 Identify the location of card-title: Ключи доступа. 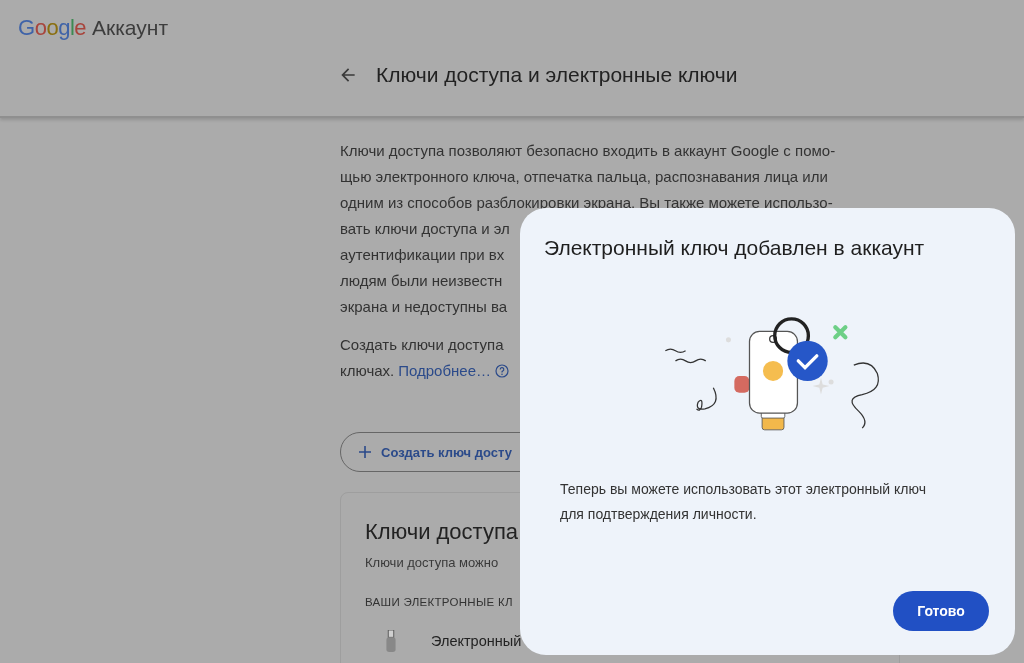
(442, 532).